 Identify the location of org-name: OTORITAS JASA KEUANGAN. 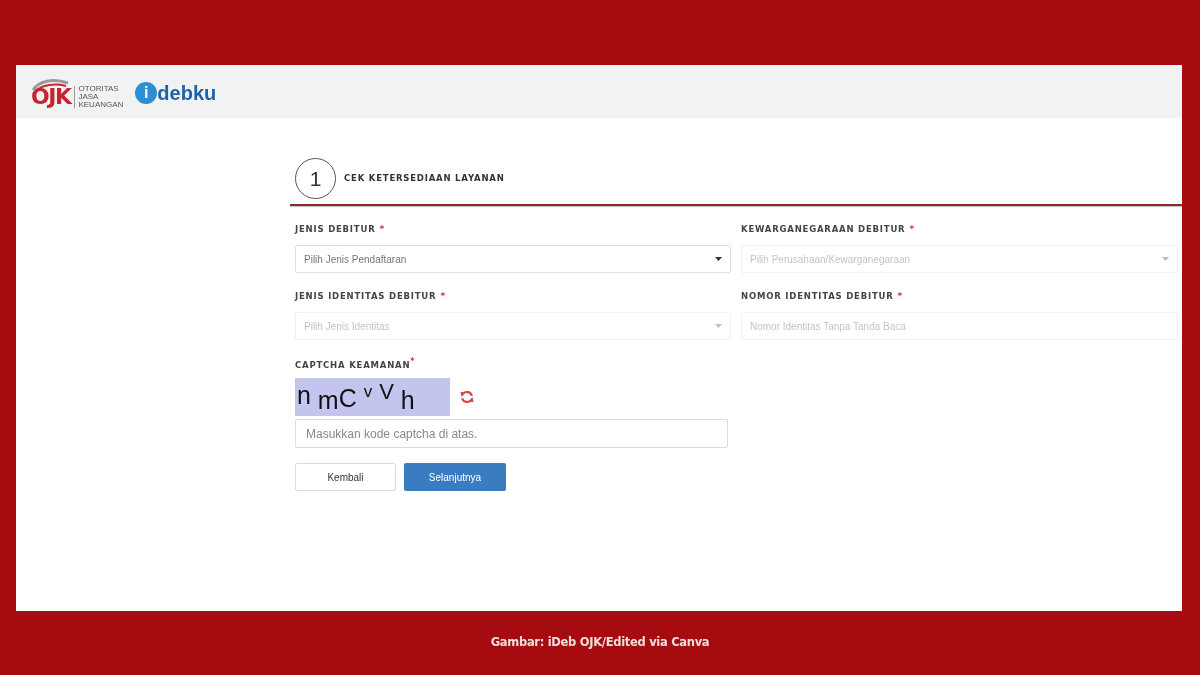
(101, 96).